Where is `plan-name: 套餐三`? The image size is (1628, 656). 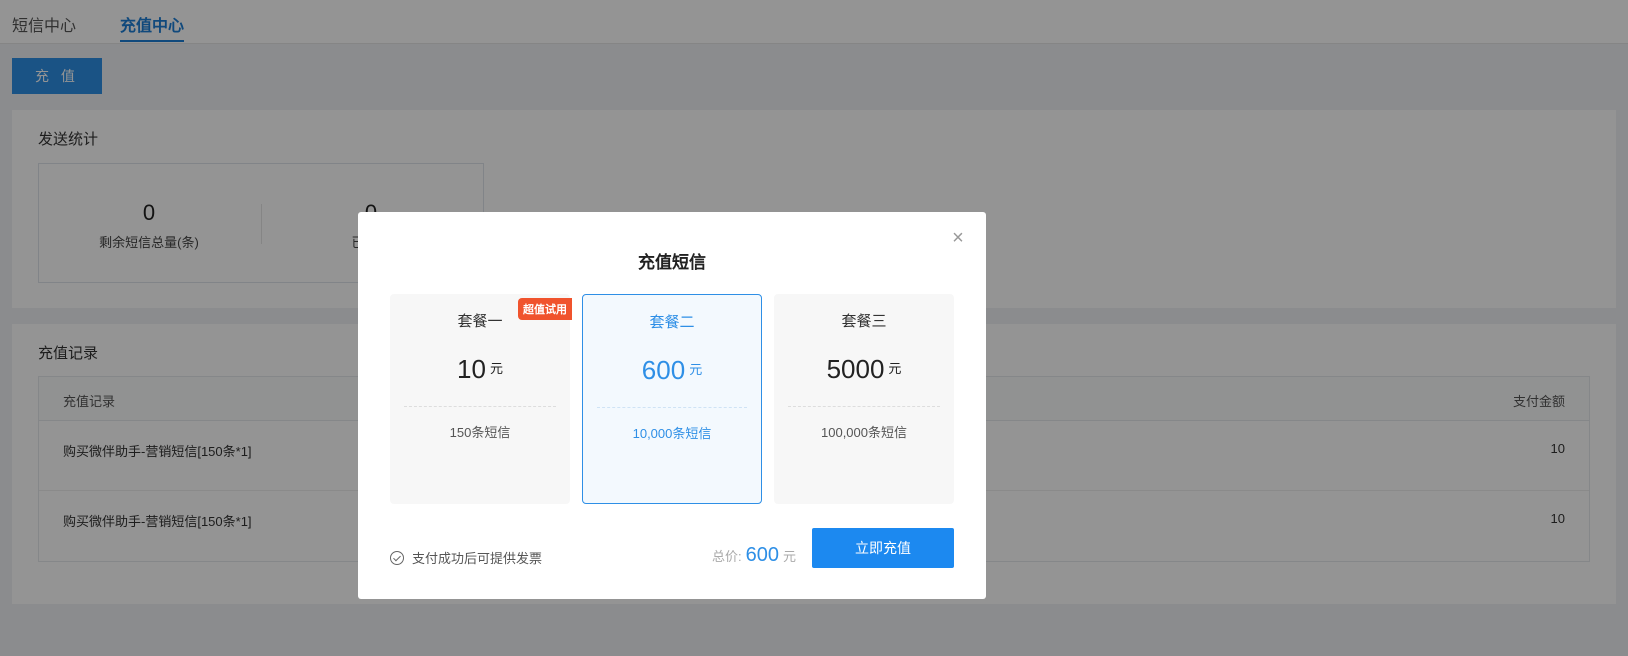
plan-name: 套餐三 is located at coordinates (864, 321).